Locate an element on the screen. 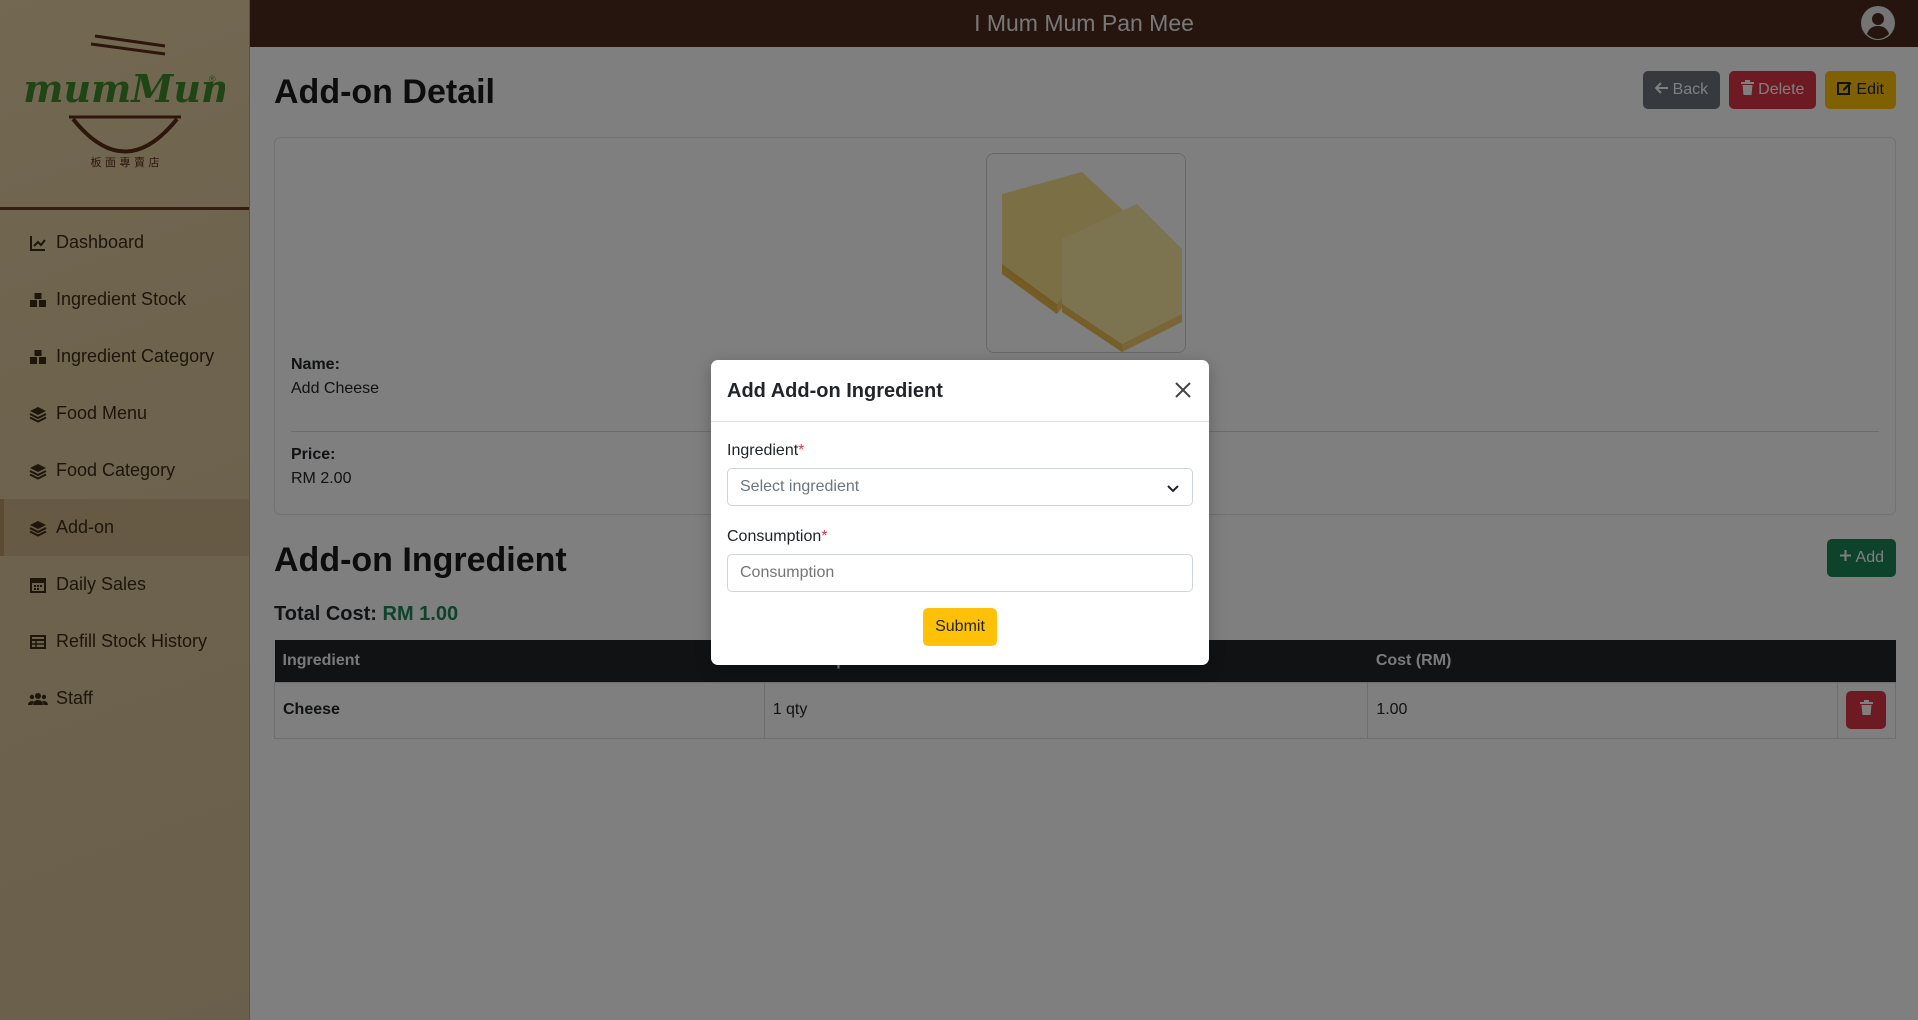 The width and height of the screenshot is (1918, 1020). modal-header: Add Add-on Ingredient is located at coordinates (960, 391).